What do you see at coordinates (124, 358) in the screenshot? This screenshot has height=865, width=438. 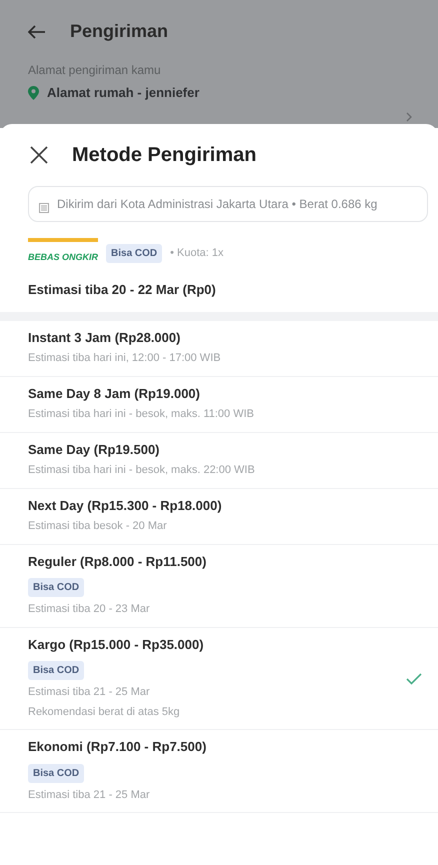 I see `option-detail: Estimasi tiba hari ini, 12:00 - 17:00 WIB` at bounding box center [124, 358].